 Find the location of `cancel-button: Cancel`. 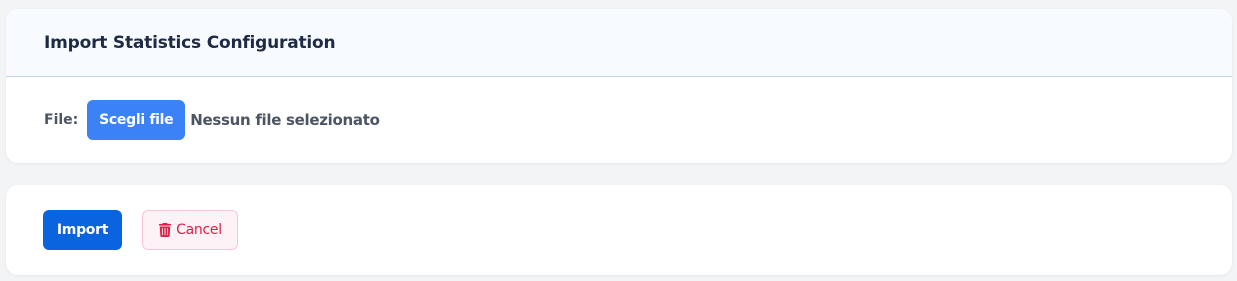

cancel-button: Cancel is located at coordinates (190, 230).